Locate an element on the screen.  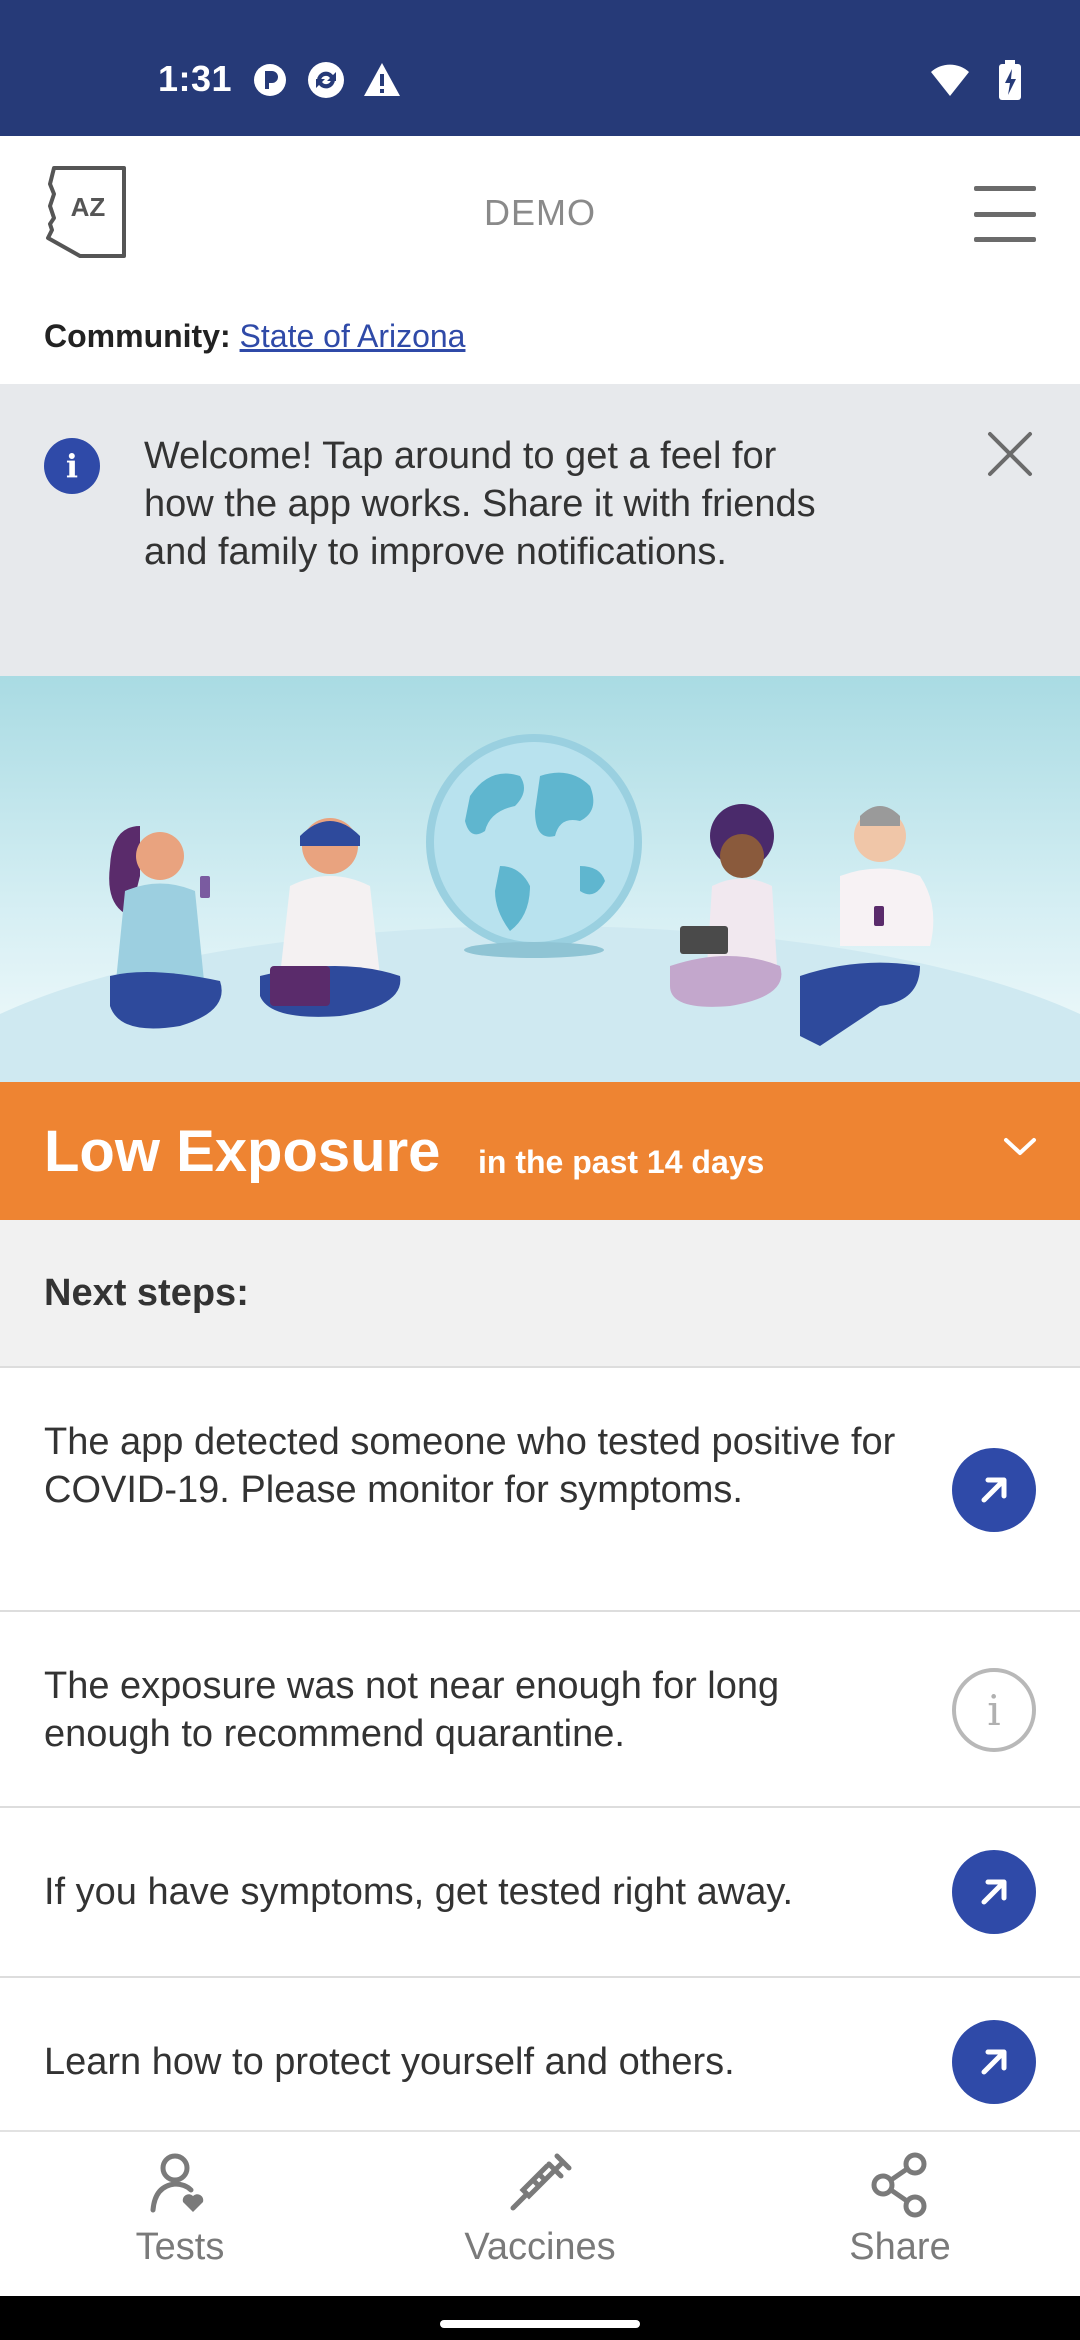
info-icon: i is located at coordinates (72, 466).